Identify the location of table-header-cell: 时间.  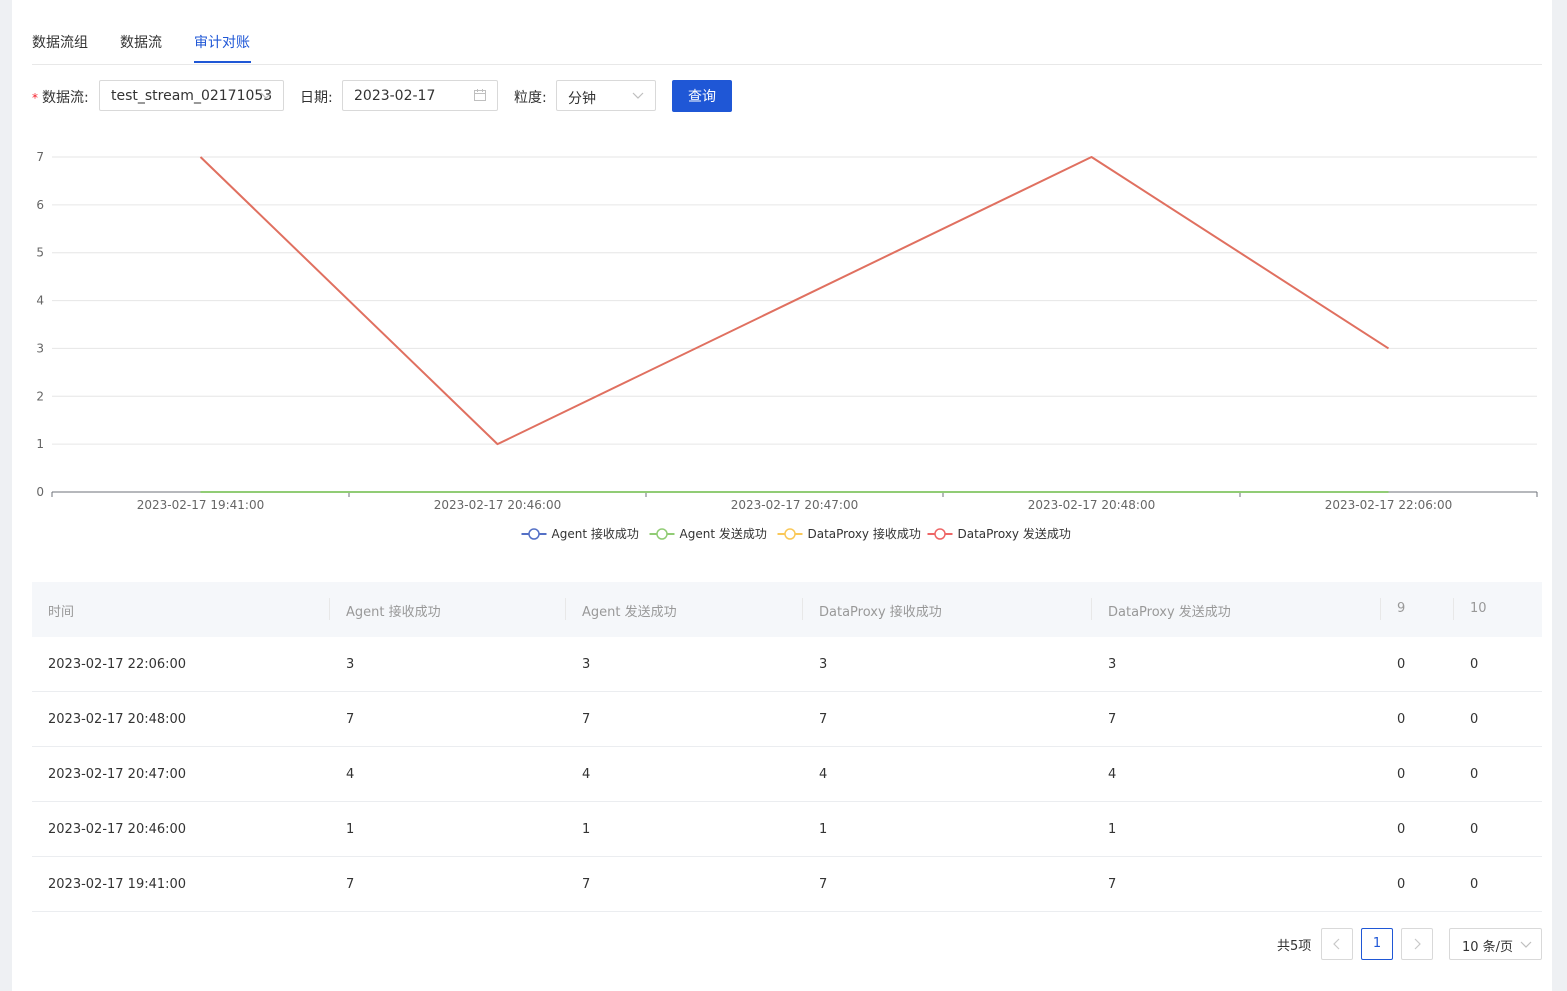
(61, 612).